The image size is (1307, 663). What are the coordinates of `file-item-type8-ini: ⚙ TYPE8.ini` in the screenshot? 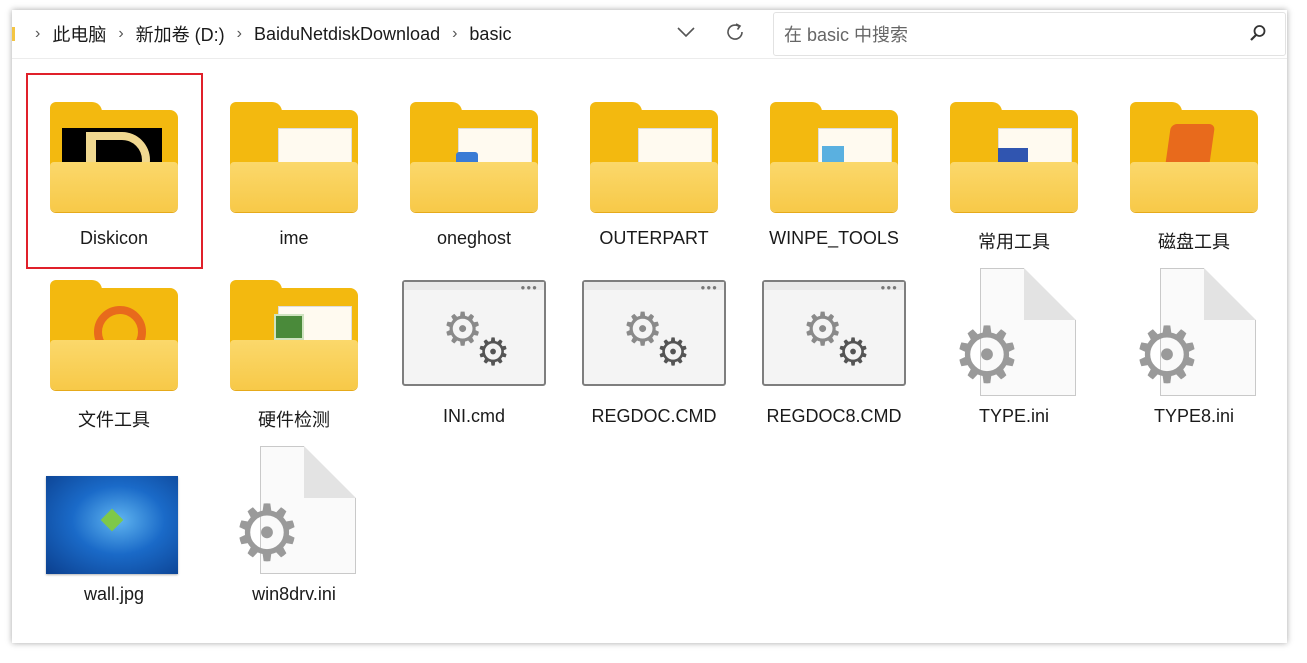 It's located at (1194, 341).